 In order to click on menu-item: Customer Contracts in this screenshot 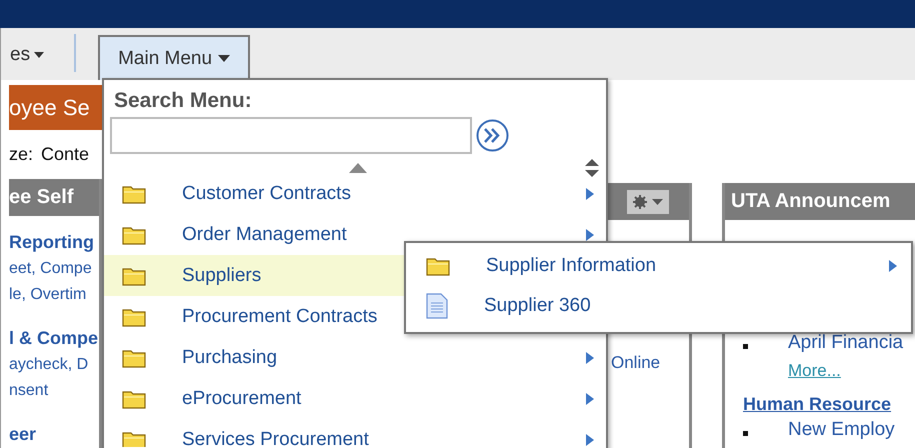, I will do `click(355, 197)`.